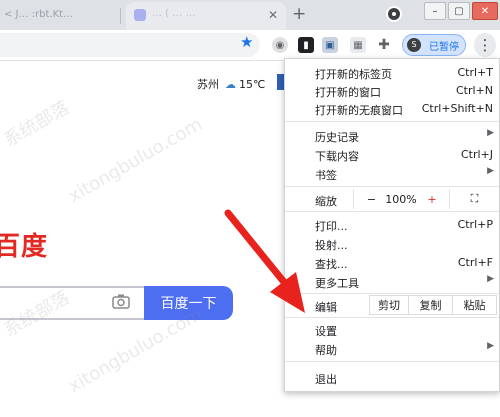  Describe the element at coordinates (394, 14) in the screenshot. I see `profile-indicator-icon` at that location.